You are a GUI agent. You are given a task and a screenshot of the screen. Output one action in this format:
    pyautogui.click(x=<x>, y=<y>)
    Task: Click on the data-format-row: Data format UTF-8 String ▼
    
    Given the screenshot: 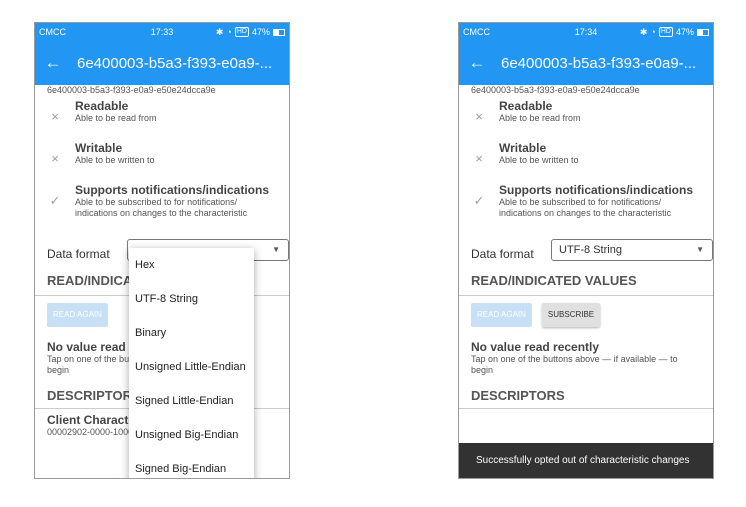 What is the action you would take?
    pyautogui.click(x=586, y=254)
    